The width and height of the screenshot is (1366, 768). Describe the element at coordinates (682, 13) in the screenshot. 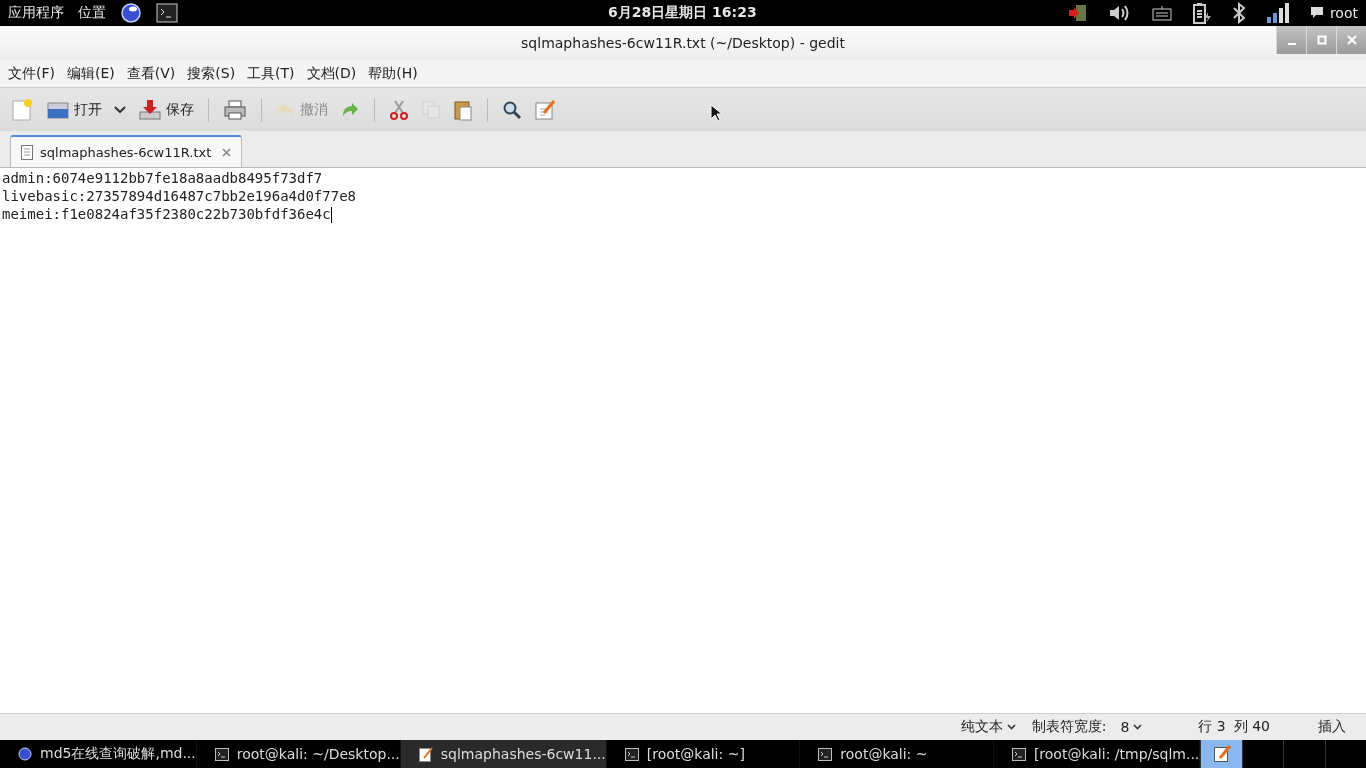

I see `clock: 6月28日星期日 16:23` at that location.